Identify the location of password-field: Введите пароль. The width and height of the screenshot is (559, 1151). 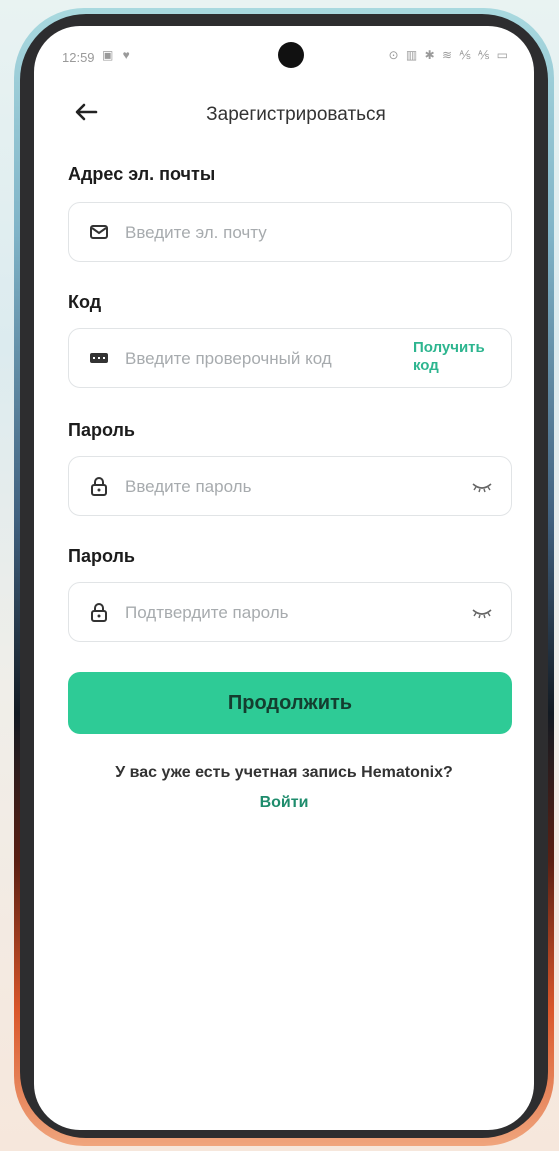
(290, 486).